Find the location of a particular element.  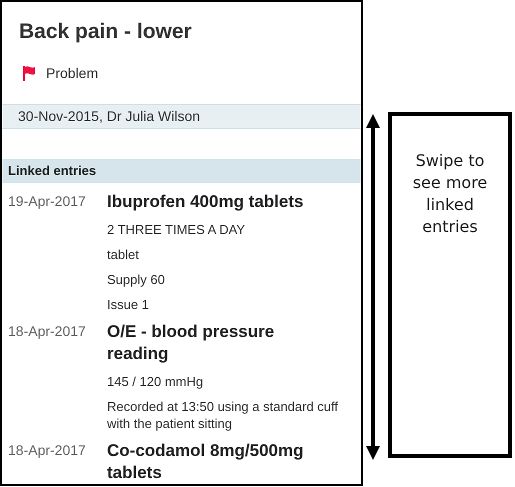

entry-detail: Recorded at 13:50 using a standard cuff with the patient sitting is located at coordinates (223, 415).